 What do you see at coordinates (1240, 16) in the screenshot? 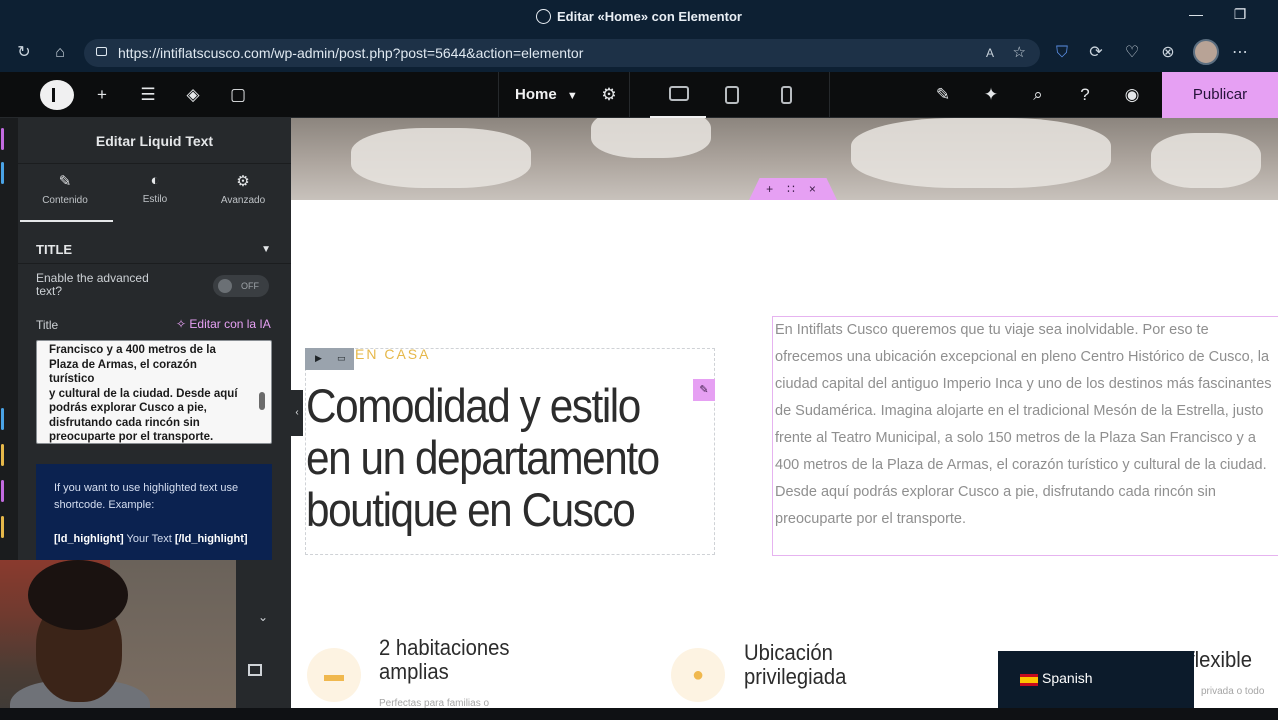
I see `maximize-button: ❐` at bounding box center [1240, 16].